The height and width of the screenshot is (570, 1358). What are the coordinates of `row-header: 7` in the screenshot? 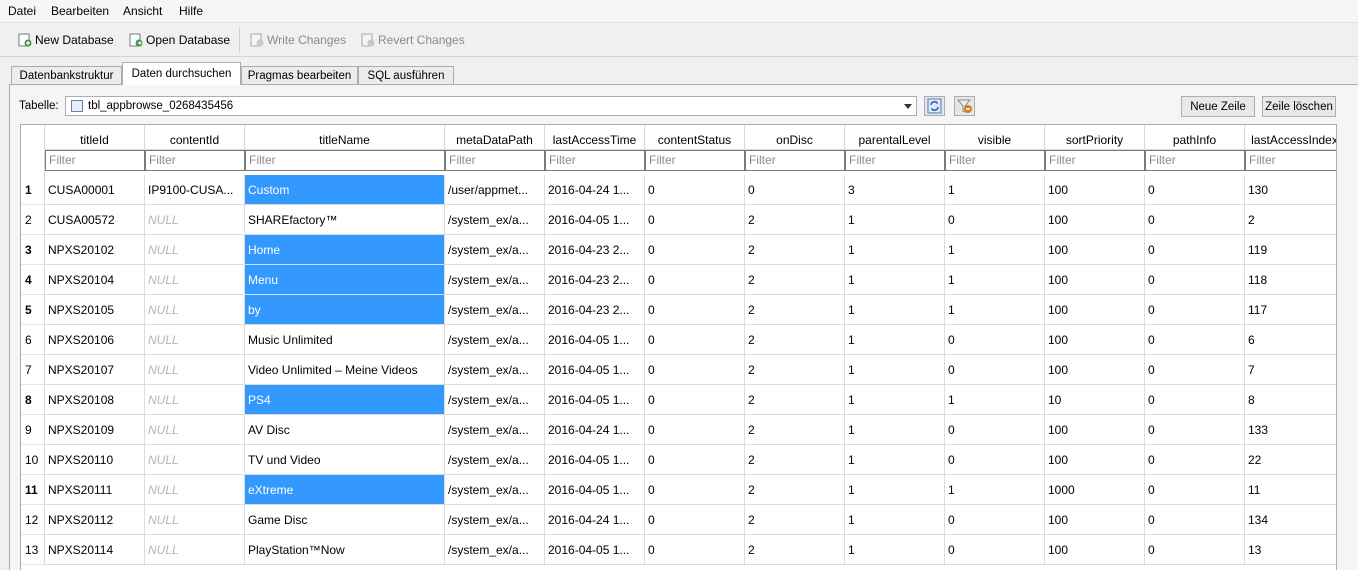 It's located at (33, 370).